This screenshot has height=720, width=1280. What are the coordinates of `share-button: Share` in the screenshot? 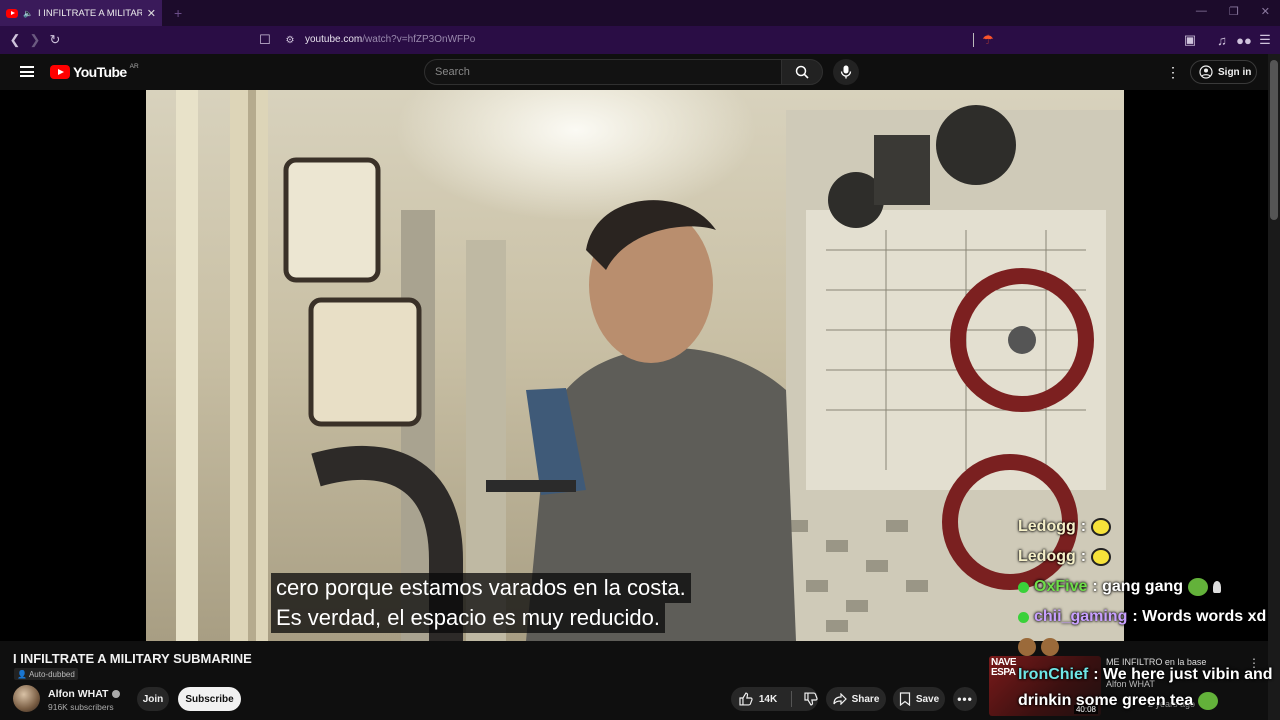 It's located at (856, 699).